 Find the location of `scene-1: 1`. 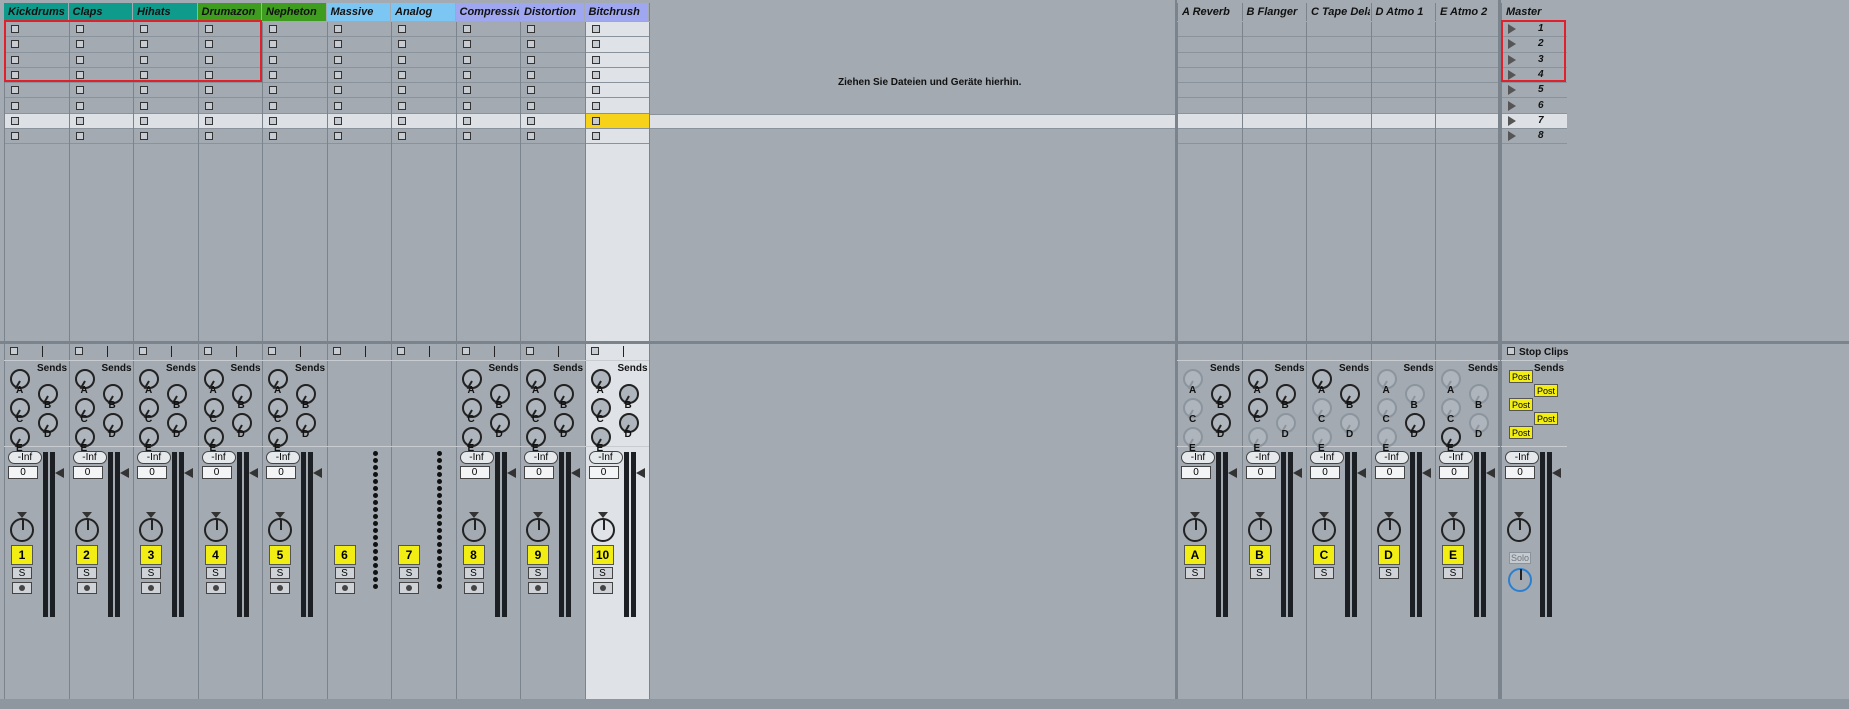

scene-1: 1 is located at coordinates (1534, 30).